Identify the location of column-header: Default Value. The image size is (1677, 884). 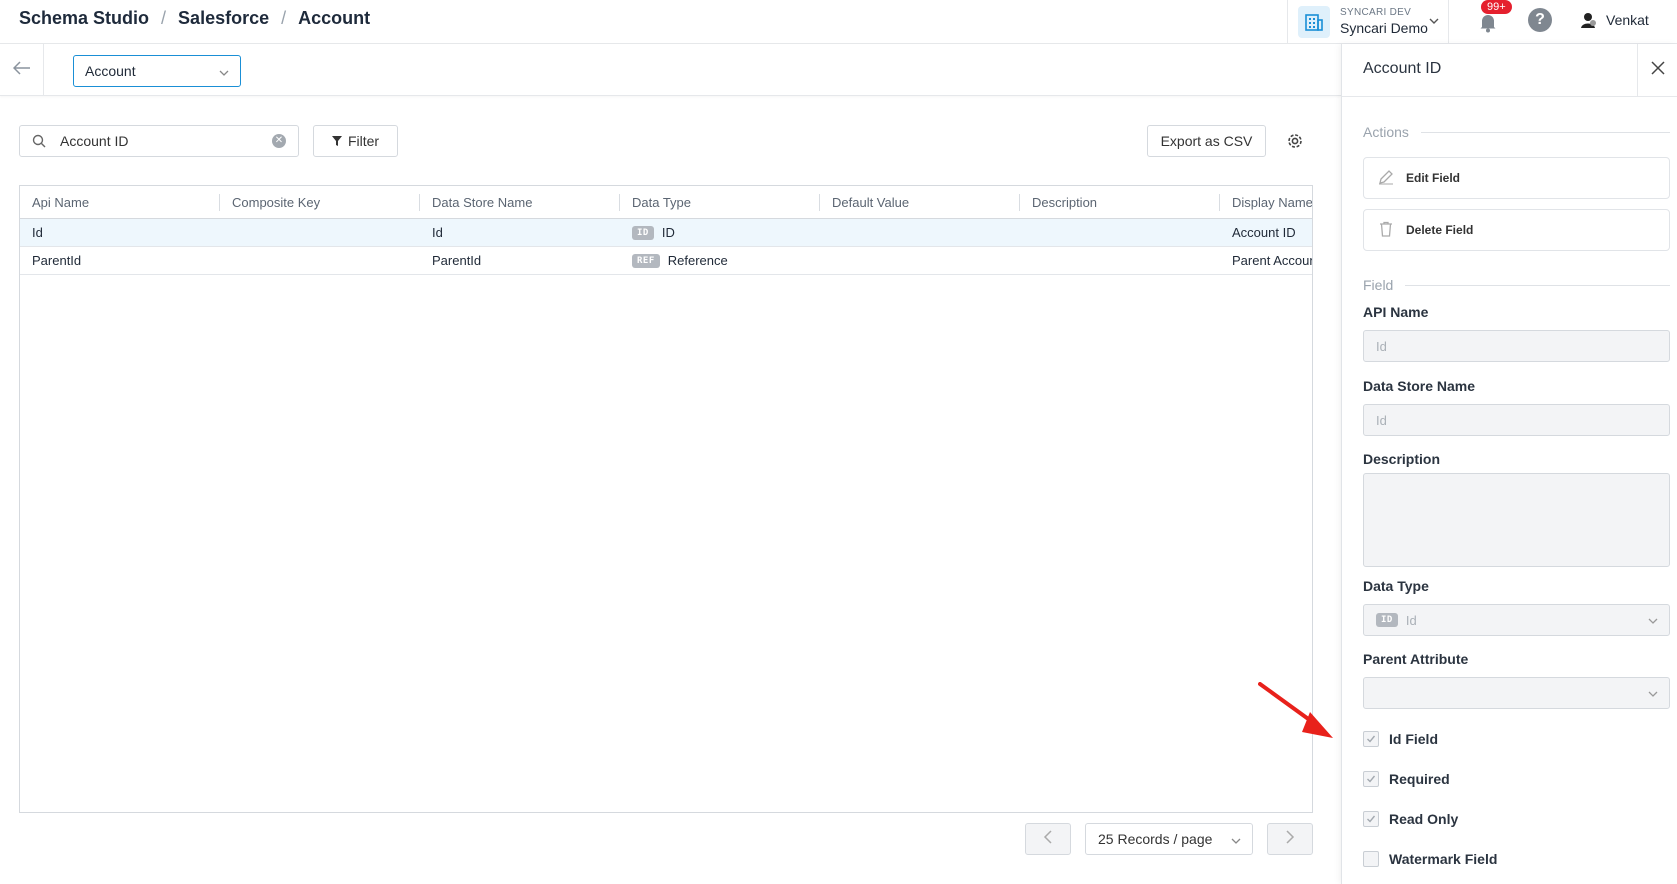
(920, 202).